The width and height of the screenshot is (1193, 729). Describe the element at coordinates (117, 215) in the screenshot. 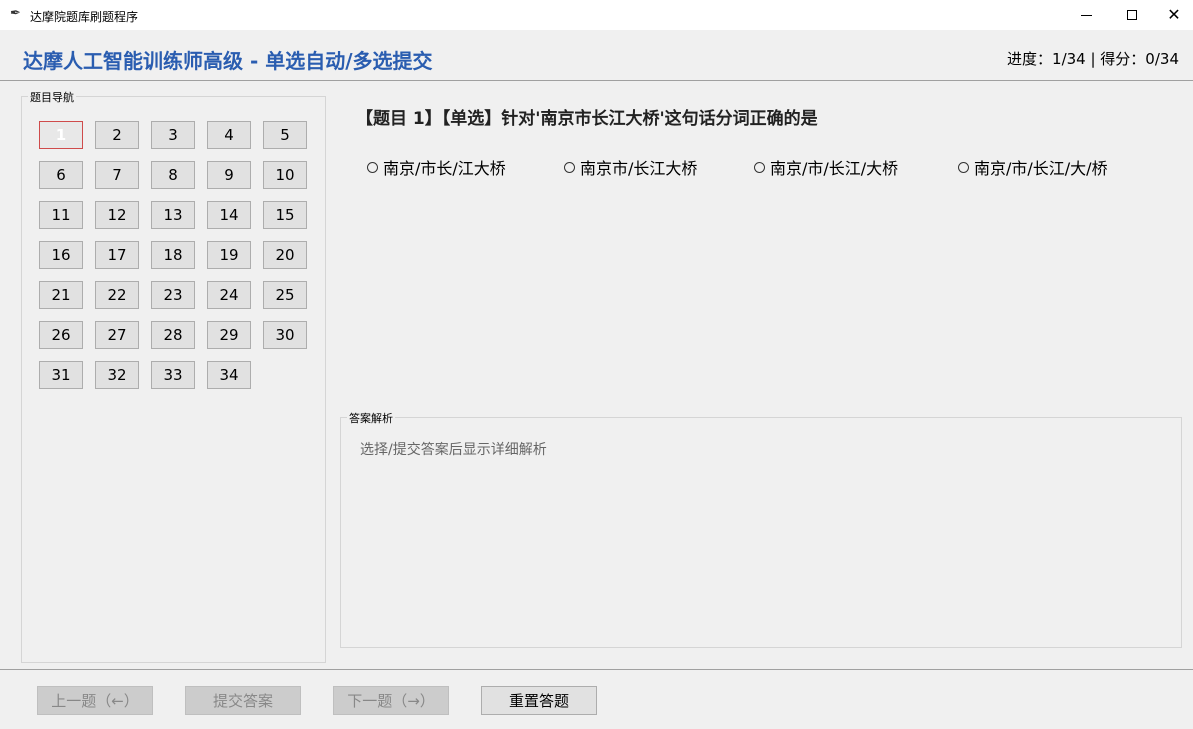

I see `question-nav-button-12: 12` at that location.